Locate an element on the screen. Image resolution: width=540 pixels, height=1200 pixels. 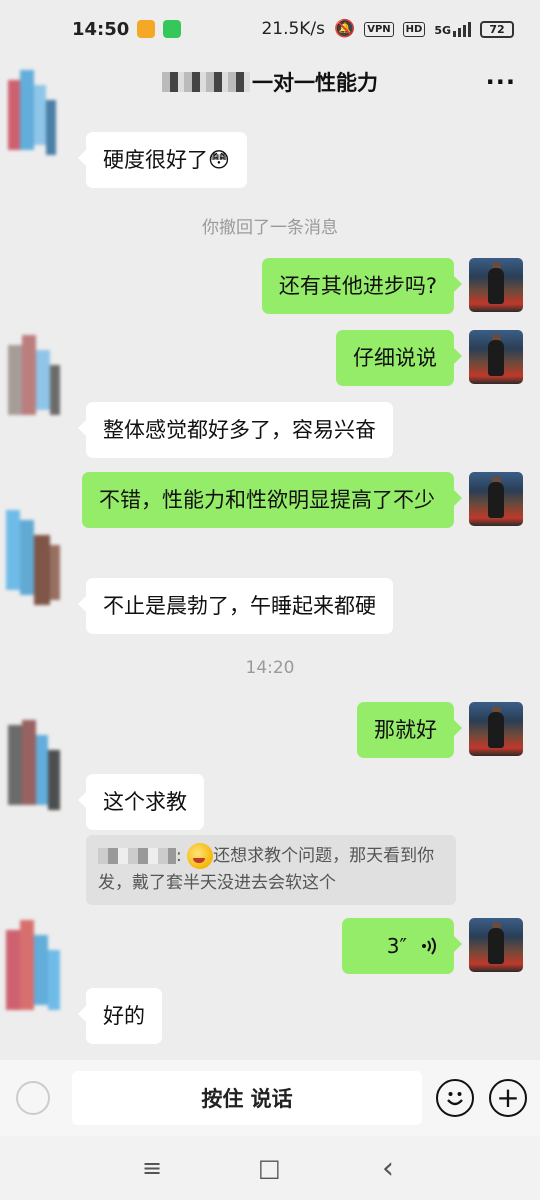
message-incoming: 不止是晨勃了，午睡起来都硬 is located at coordinates (235, 606).